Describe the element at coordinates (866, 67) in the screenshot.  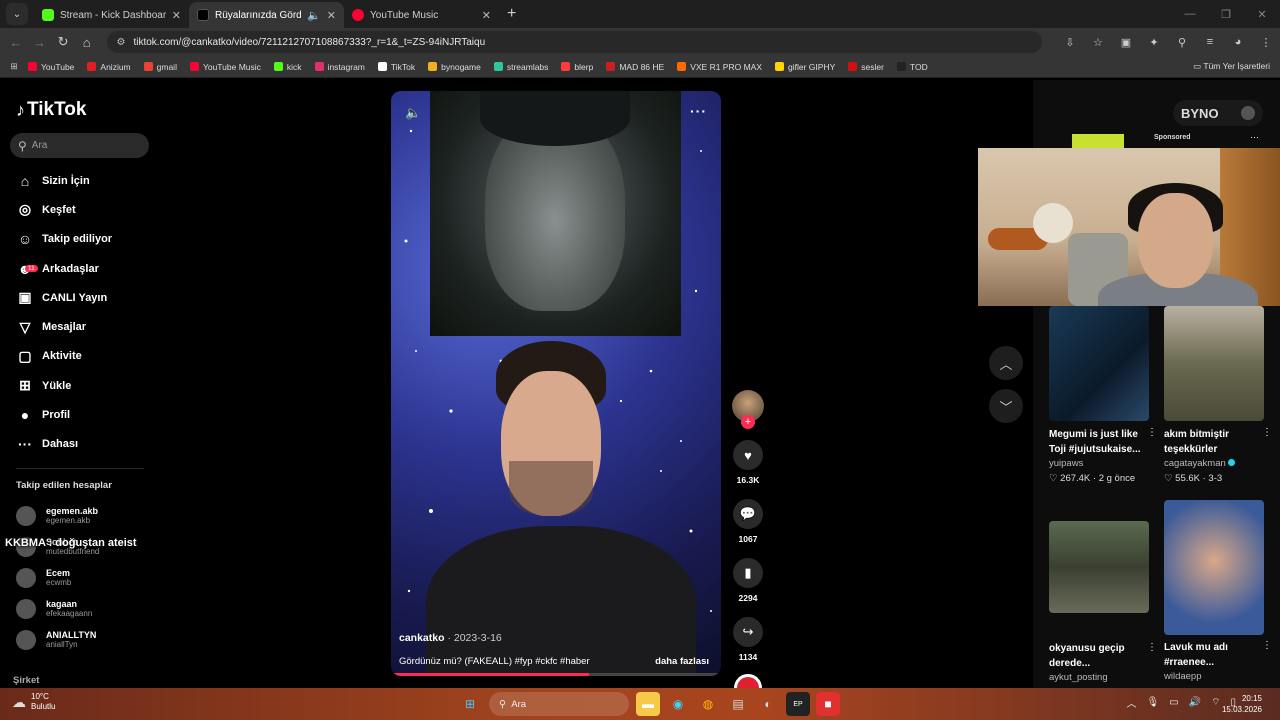
I see `bookmark-item: sesler` at that location.